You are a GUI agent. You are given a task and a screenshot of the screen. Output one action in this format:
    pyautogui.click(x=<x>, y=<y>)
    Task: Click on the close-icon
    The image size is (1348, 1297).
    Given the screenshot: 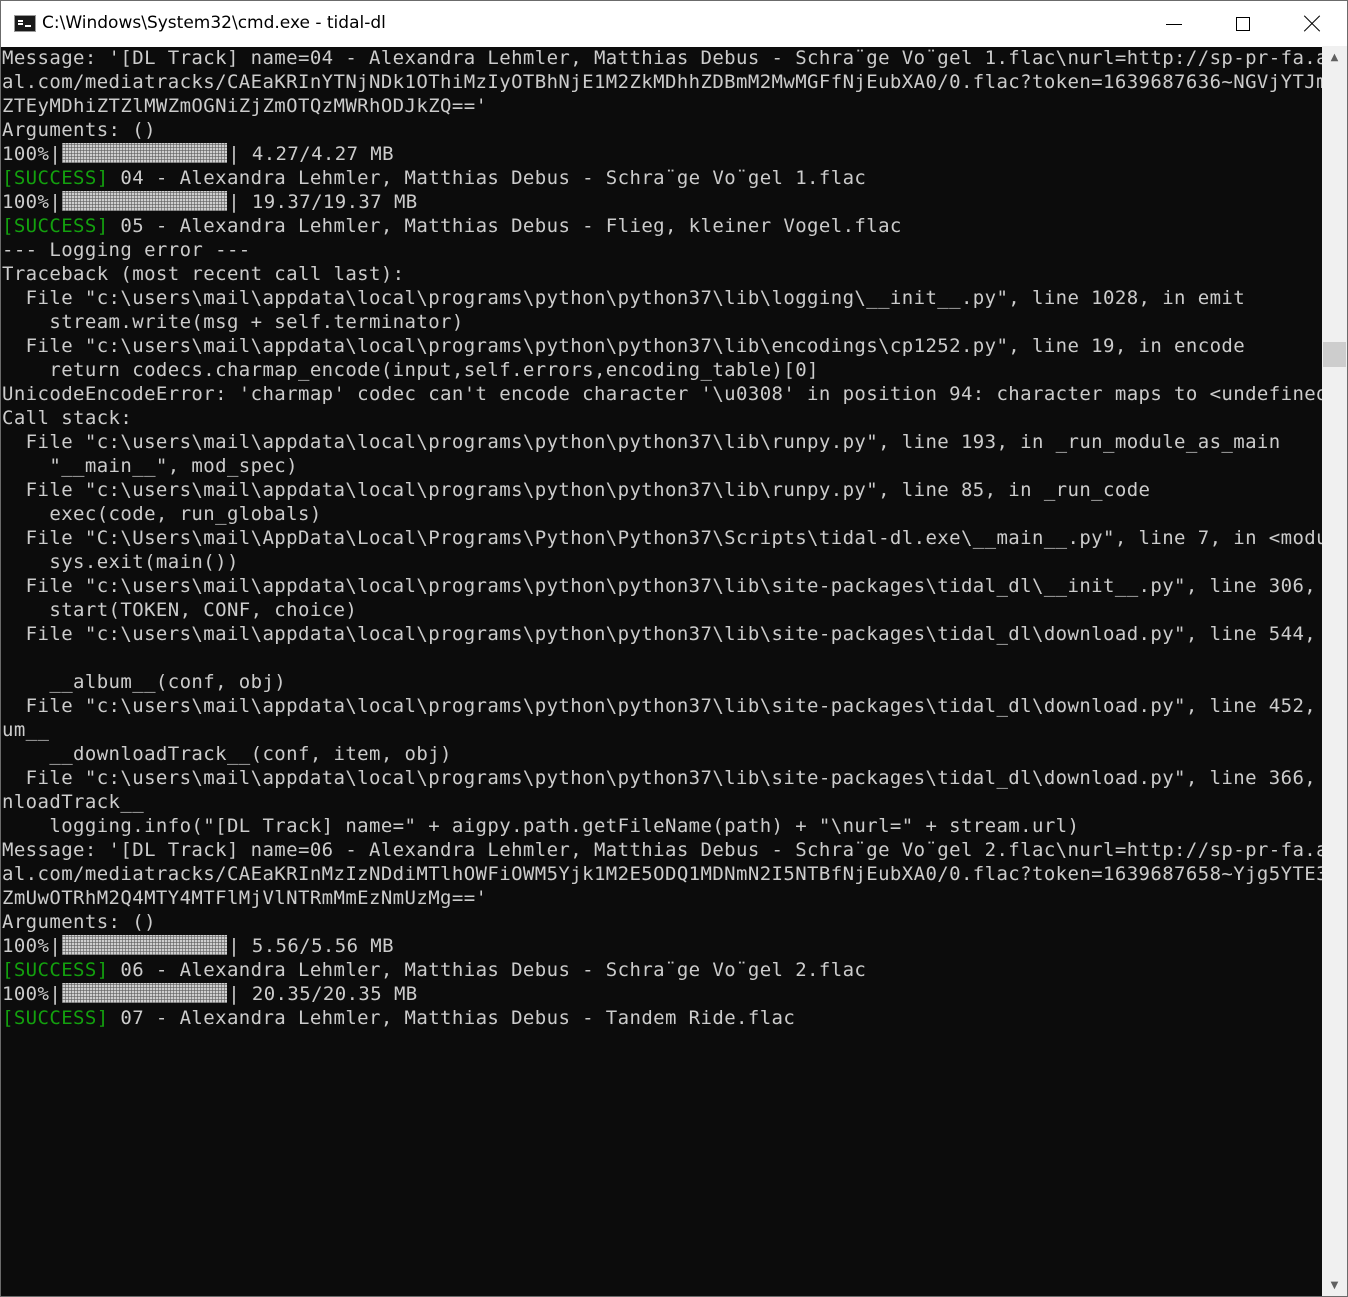 What is the action you would take?
    pyautogui.click(x=1312, y=24)
    